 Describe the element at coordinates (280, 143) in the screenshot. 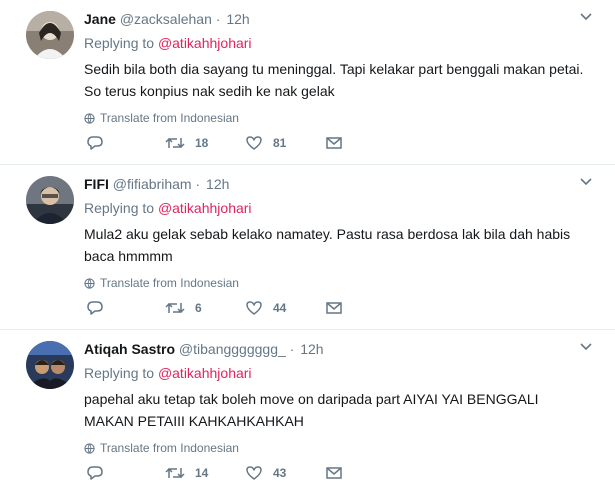

I see `like-count: 81` at that location.